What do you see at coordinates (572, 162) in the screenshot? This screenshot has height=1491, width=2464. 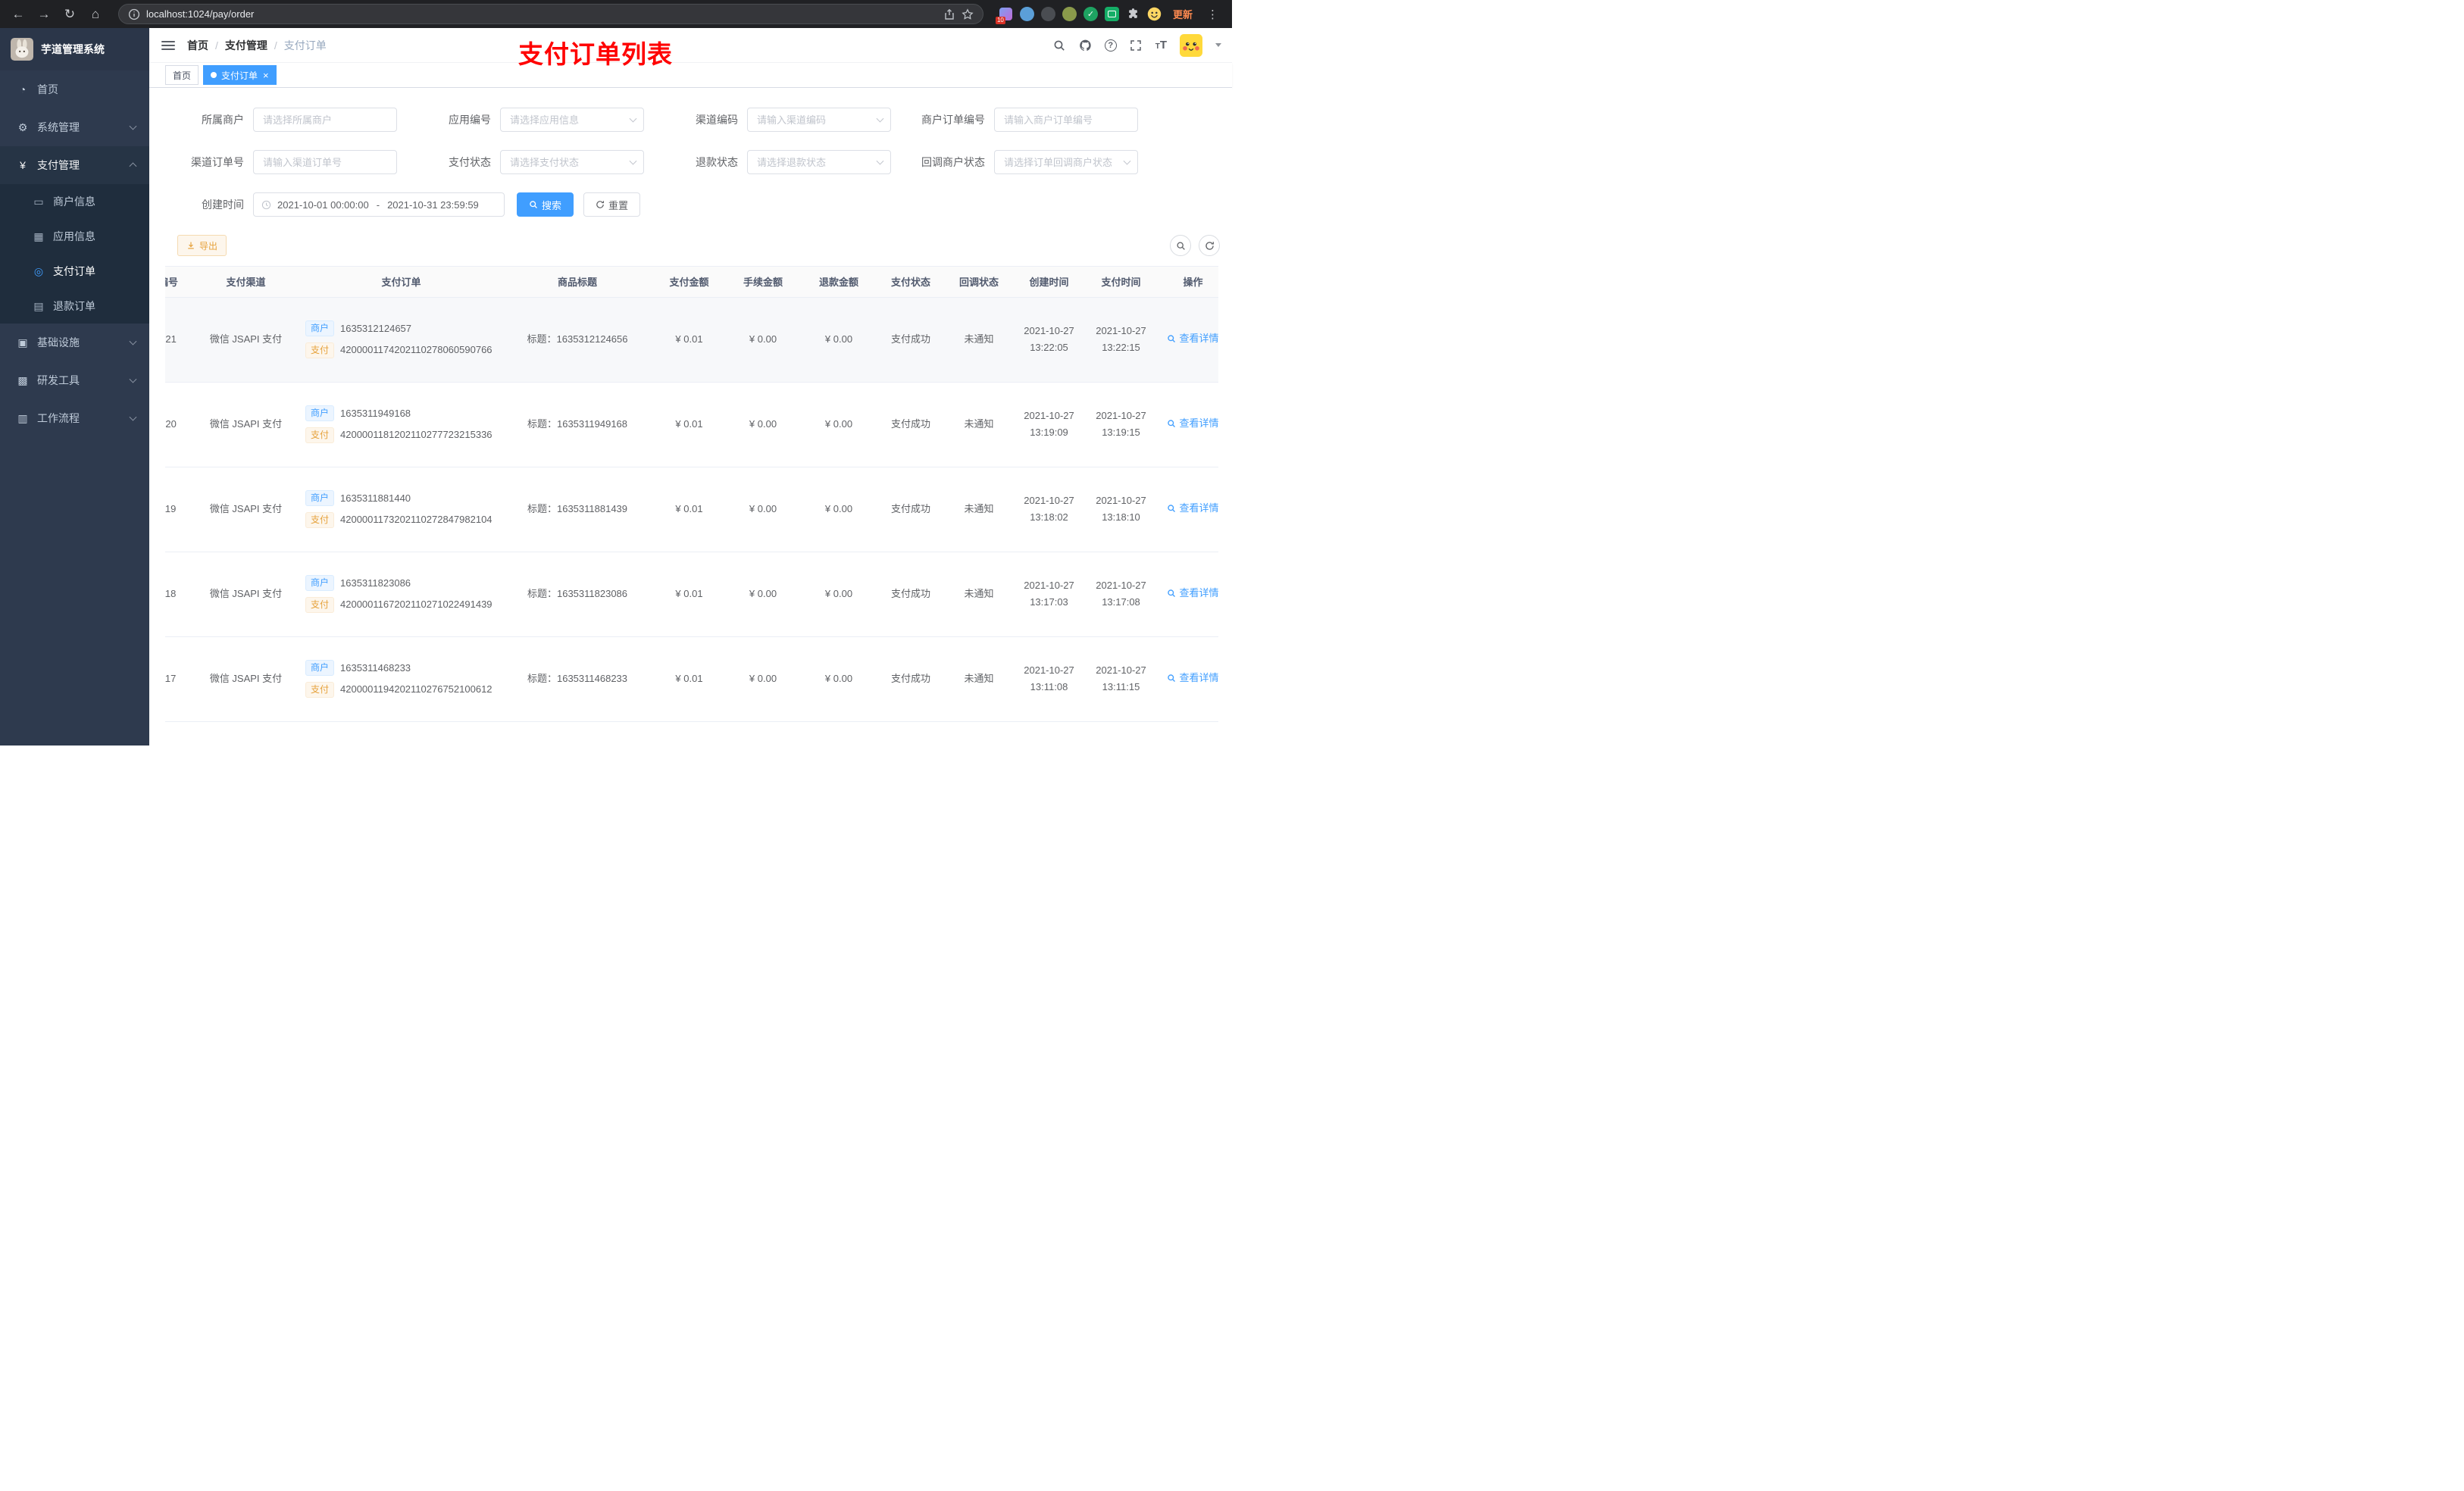 I see `pay-status-select` at bounding box center [572, 162].